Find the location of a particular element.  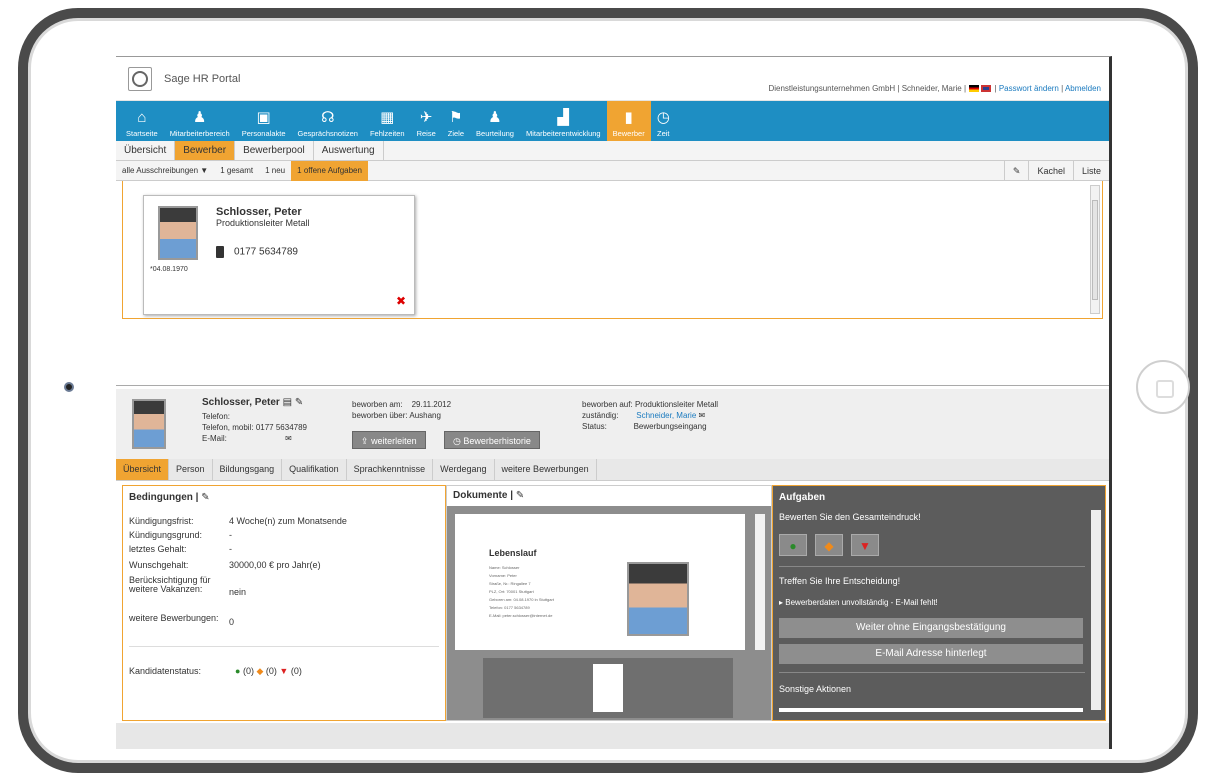

applied-via-value: Aushang is located at coordinates (425, 415).